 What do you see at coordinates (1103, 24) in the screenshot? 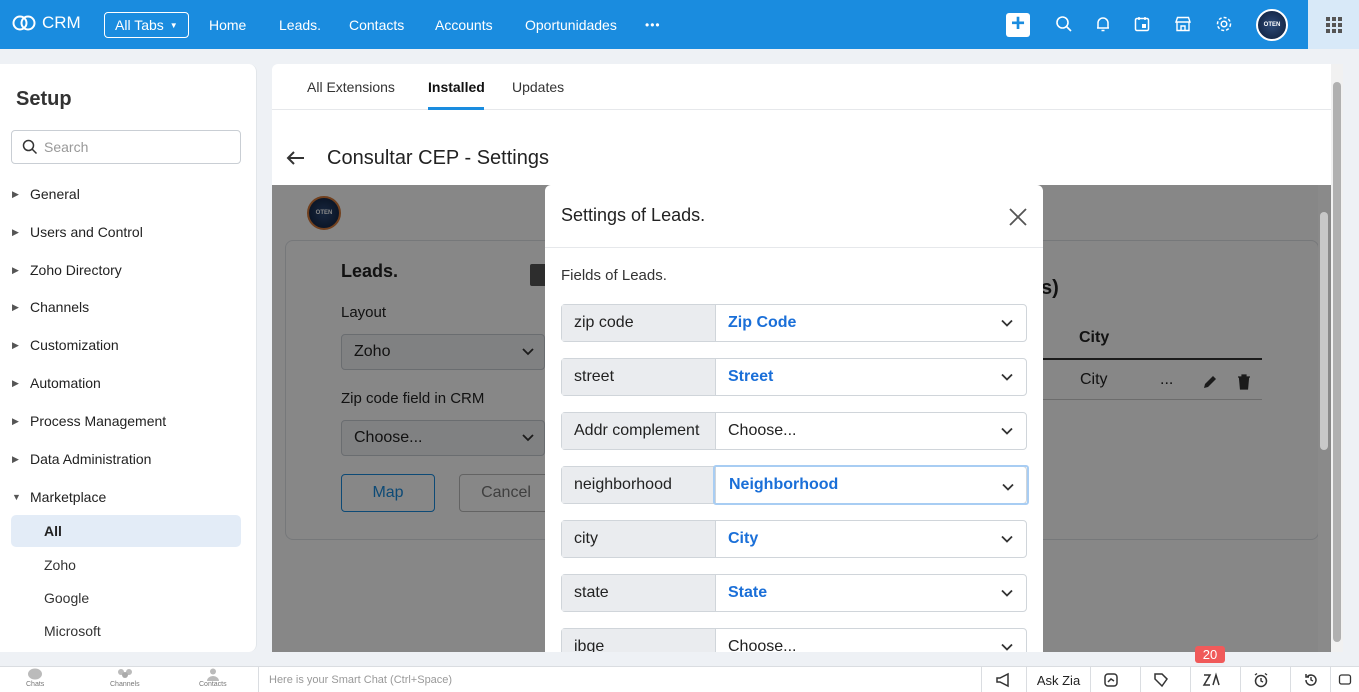
I see `bell-icon` at bounding box center [1103, 24].